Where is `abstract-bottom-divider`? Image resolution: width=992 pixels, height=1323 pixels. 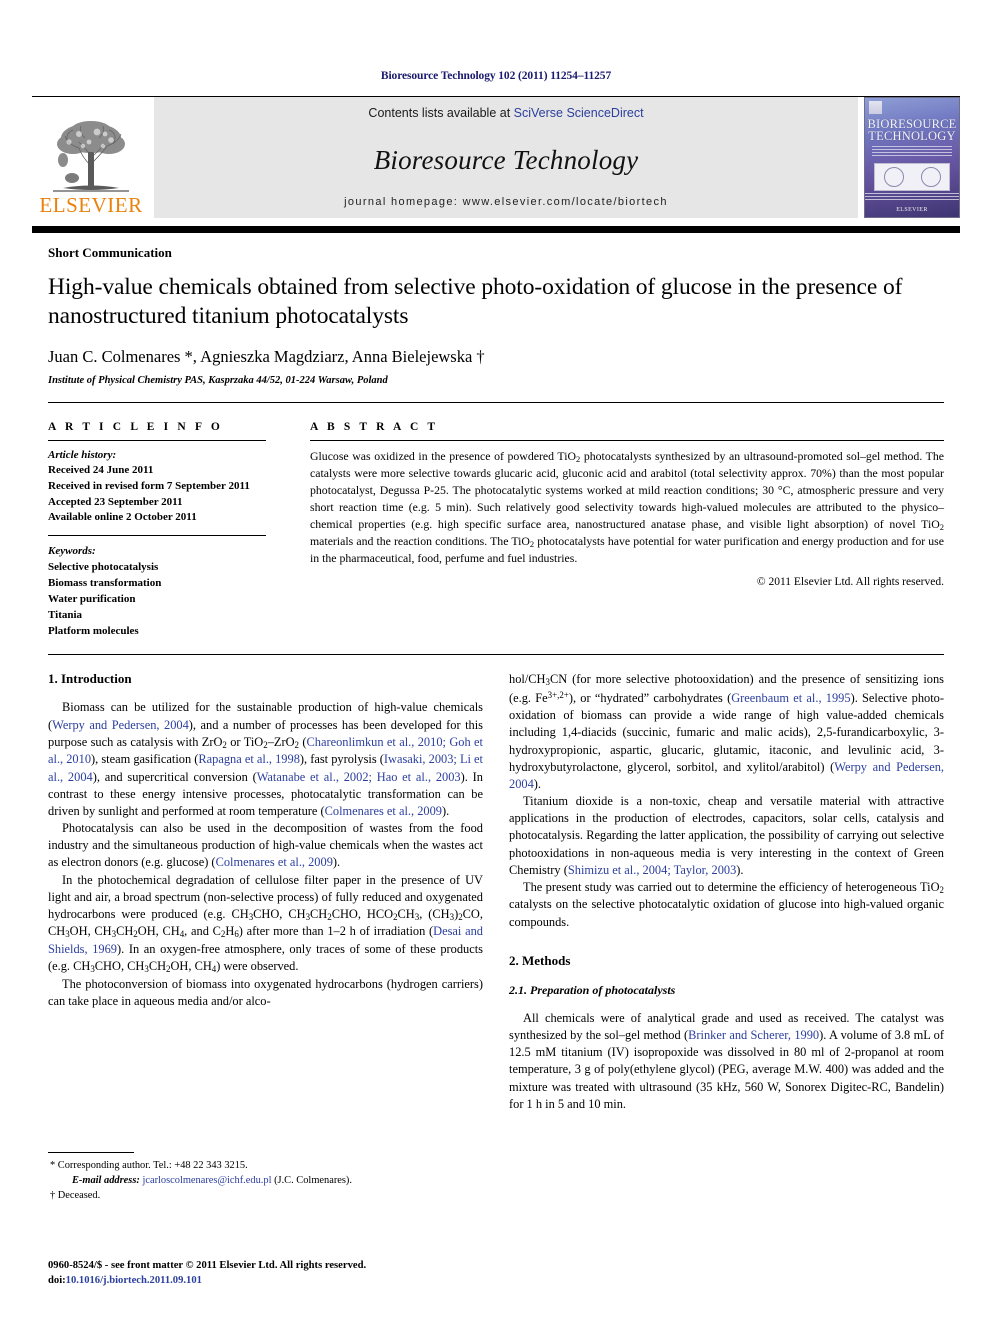 abstract-bottom-divider is located at coordinates (496, 655).